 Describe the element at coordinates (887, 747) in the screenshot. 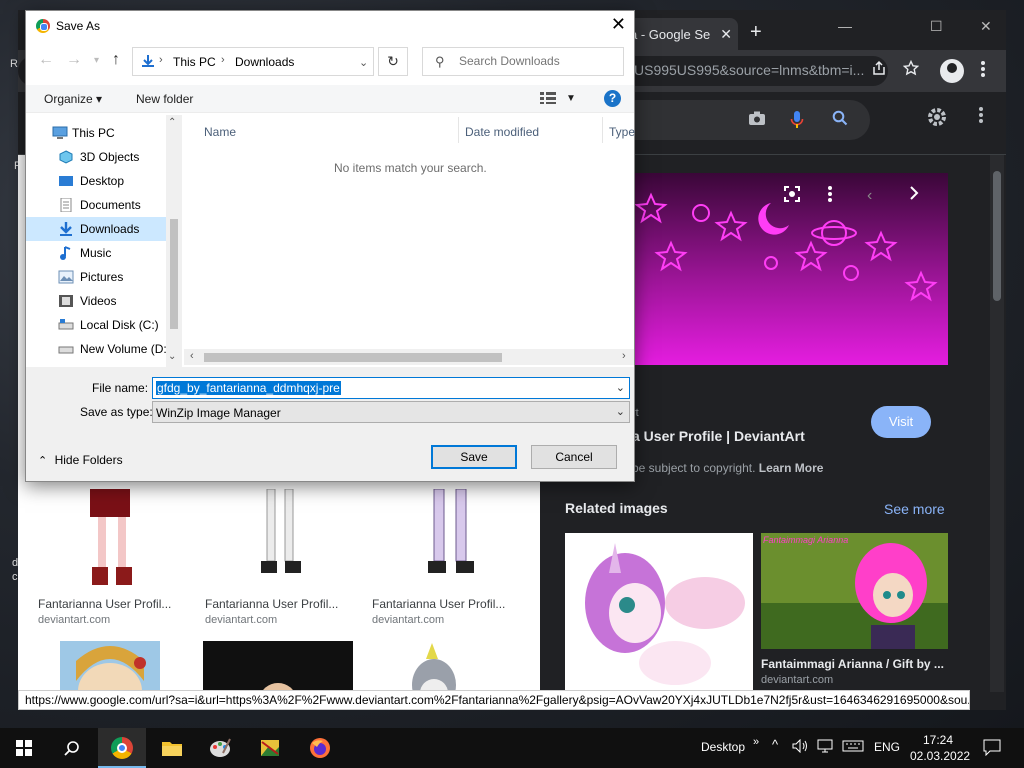

I see `input-language: ENG` at that location.